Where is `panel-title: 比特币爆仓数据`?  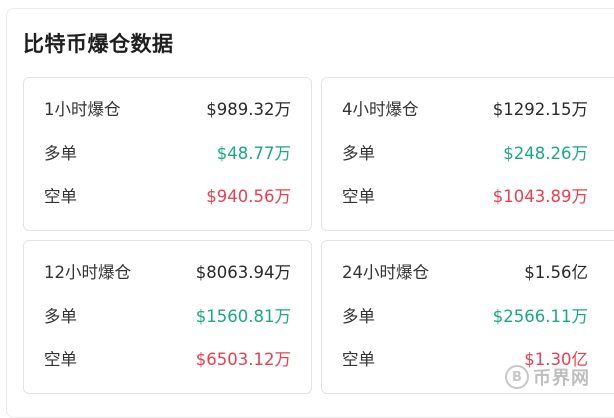
panel-title: 比特币爆仓数据 is located at coordinates (98, 44).